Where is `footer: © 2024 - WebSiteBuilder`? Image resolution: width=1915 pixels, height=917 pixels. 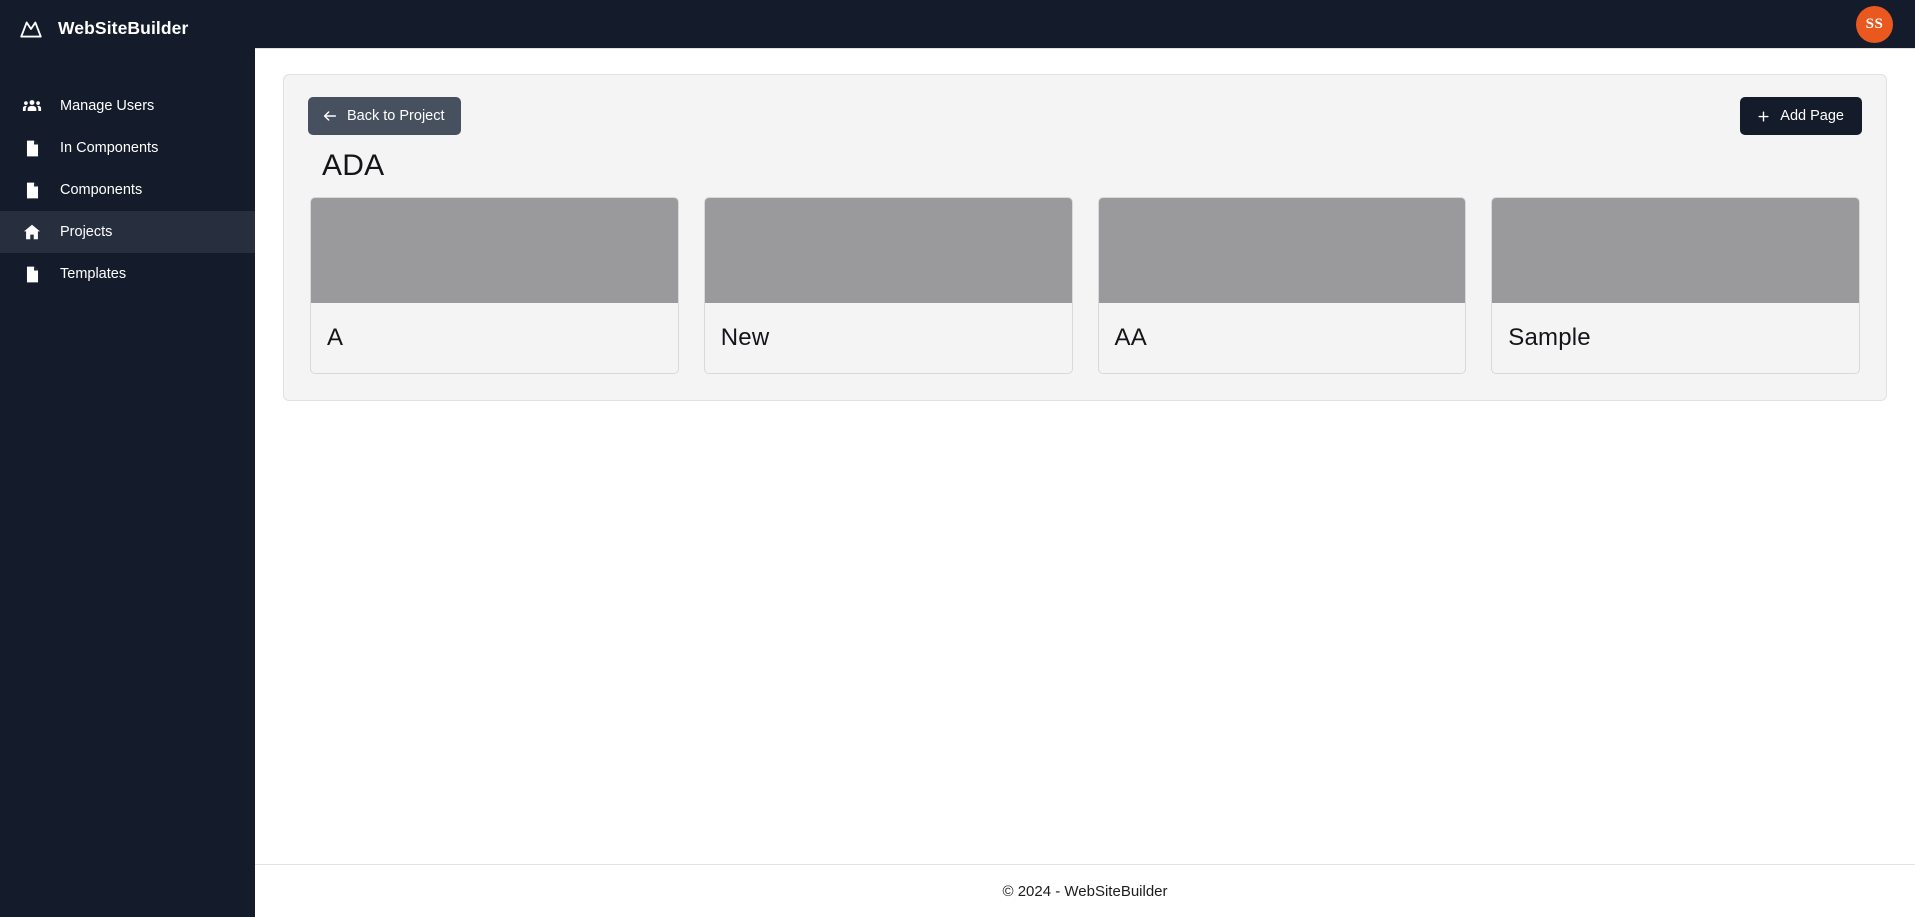
footer: © 2024 - WebSiteBuilder is located at coordinates (1085, 890).